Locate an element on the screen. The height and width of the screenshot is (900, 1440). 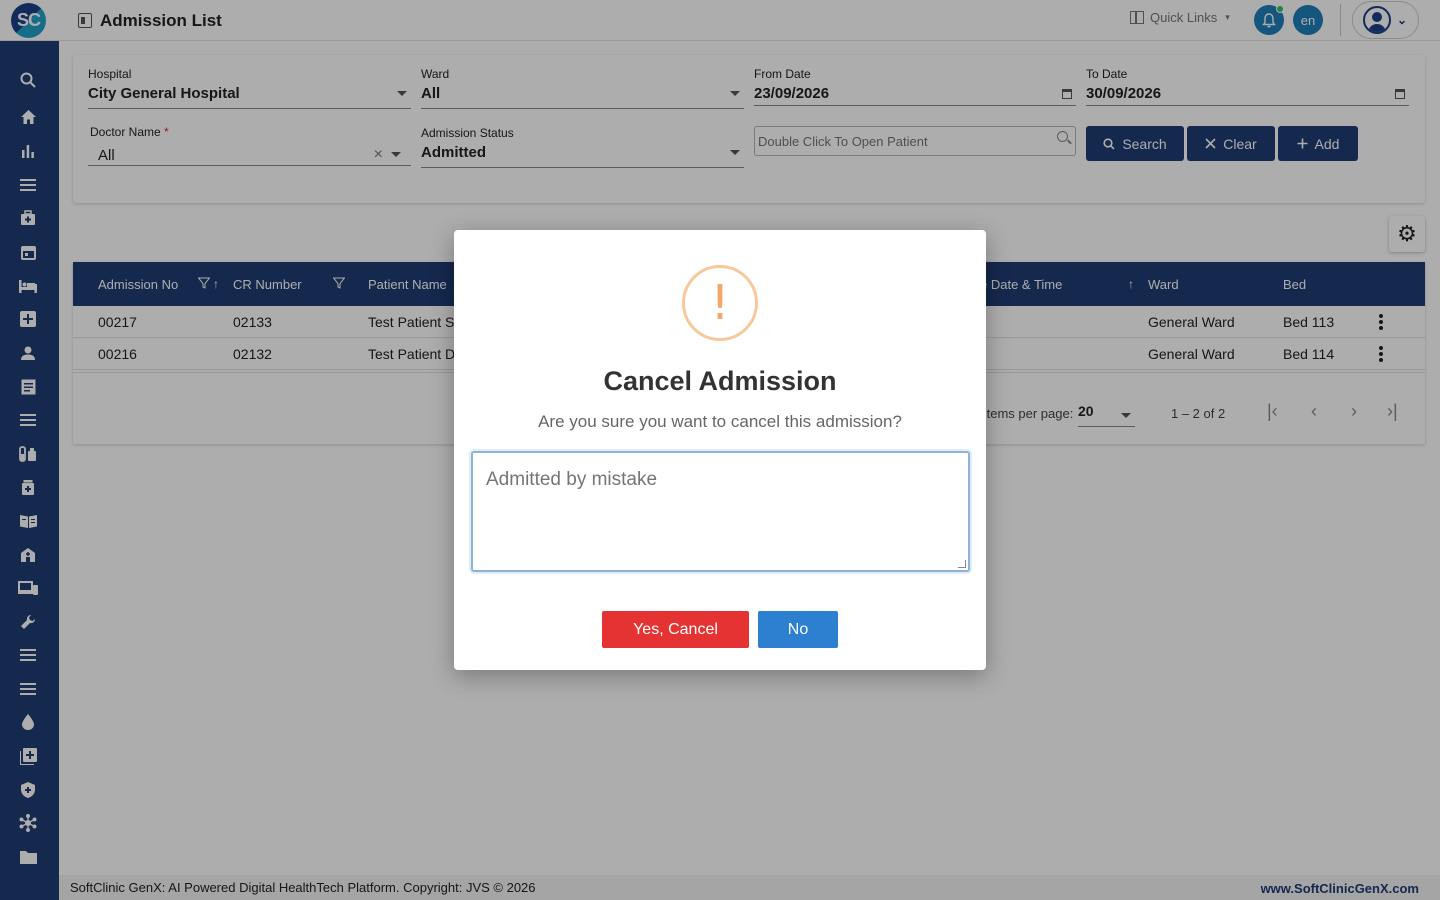
cancel-reason-input is located at coordinates (720, 511).